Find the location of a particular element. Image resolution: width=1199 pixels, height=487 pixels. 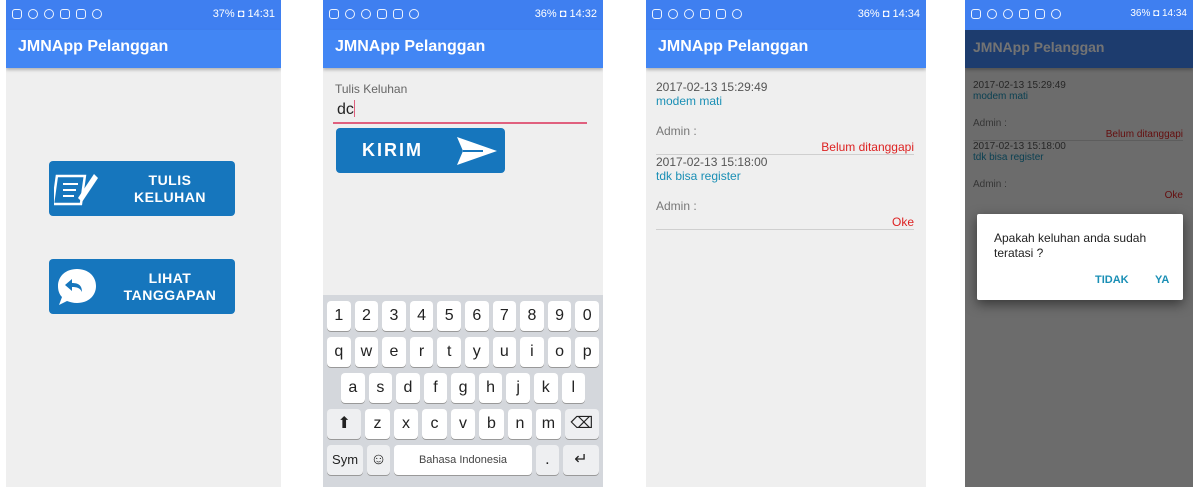

key-6: 6 is located at coordinates (476, 316).